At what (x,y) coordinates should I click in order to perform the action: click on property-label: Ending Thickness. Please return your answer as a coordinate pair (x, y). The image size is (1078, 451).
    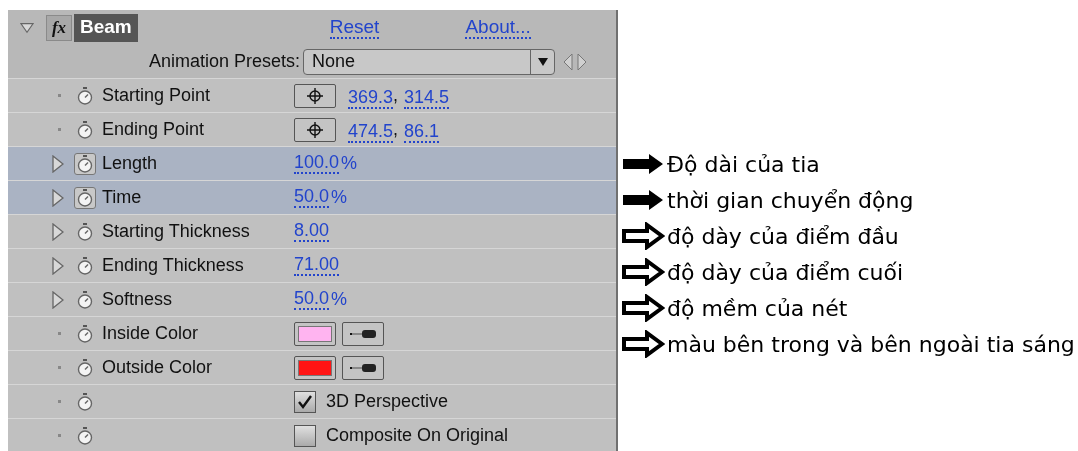
    Looking at the image, I should click on (173, 265).